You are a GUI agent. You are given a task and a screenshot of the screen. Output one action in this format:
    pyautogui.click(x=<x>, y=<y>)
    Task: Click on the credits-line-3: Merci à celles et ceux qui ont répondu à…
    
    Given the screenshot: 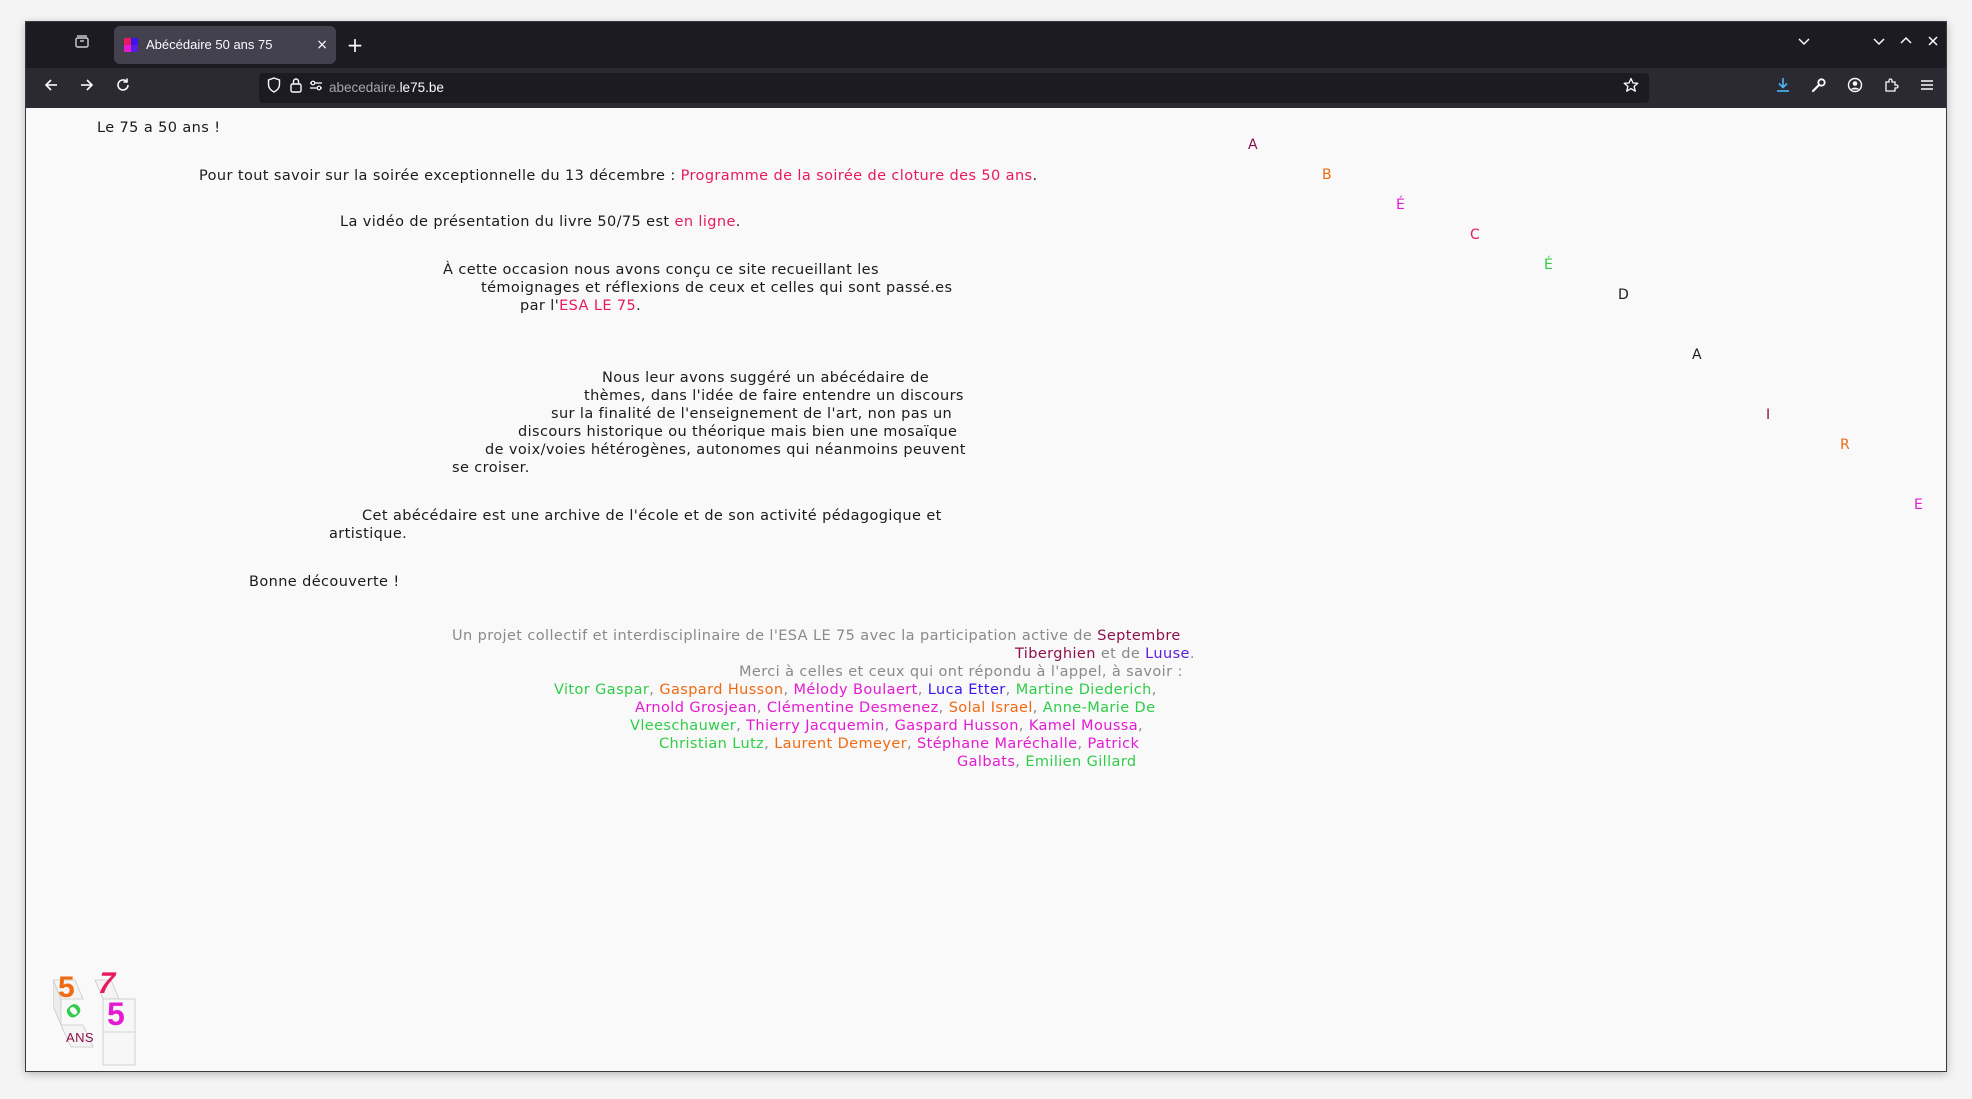 What is the action you would take?
    pyautogui.click(x=961, y=672)
    